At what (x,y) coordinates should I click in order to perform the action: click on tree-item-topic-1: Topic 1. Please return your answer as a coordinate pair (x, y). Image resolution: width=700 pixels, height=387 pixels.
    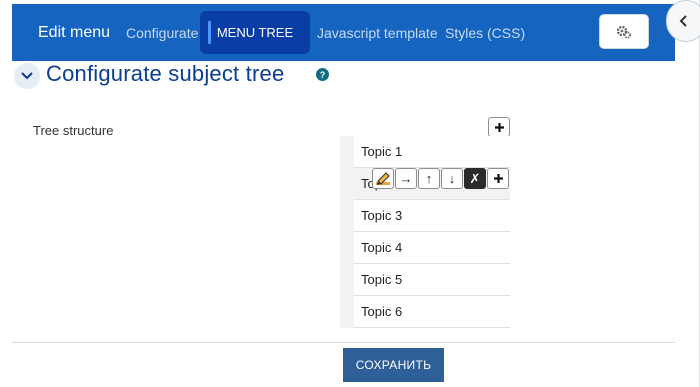
    Looking at the image, I should click on (432, 152).